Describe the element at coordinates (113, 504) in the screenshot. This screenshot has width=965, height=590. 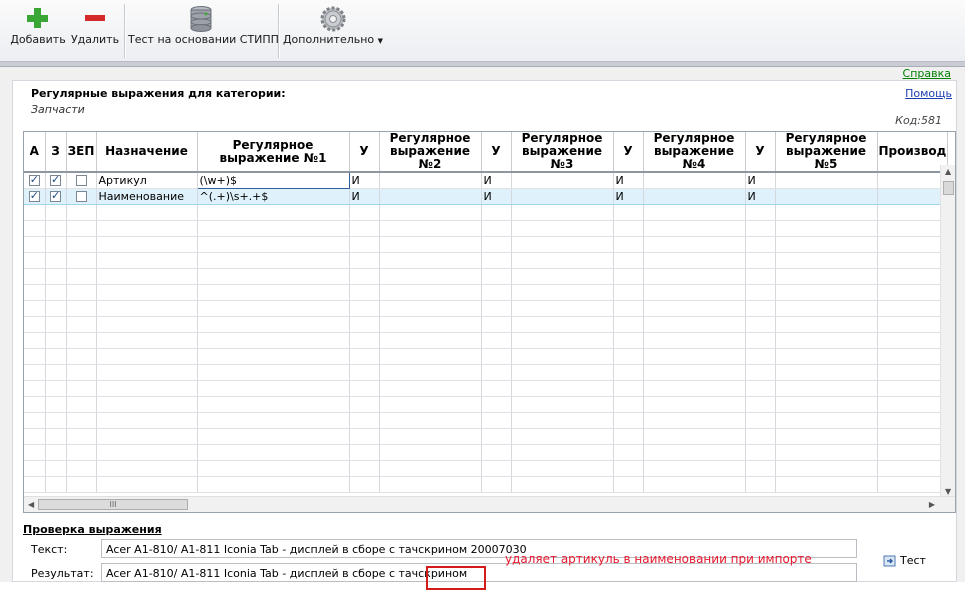
I see `horizontal-scroll-thumb: III` at that location.